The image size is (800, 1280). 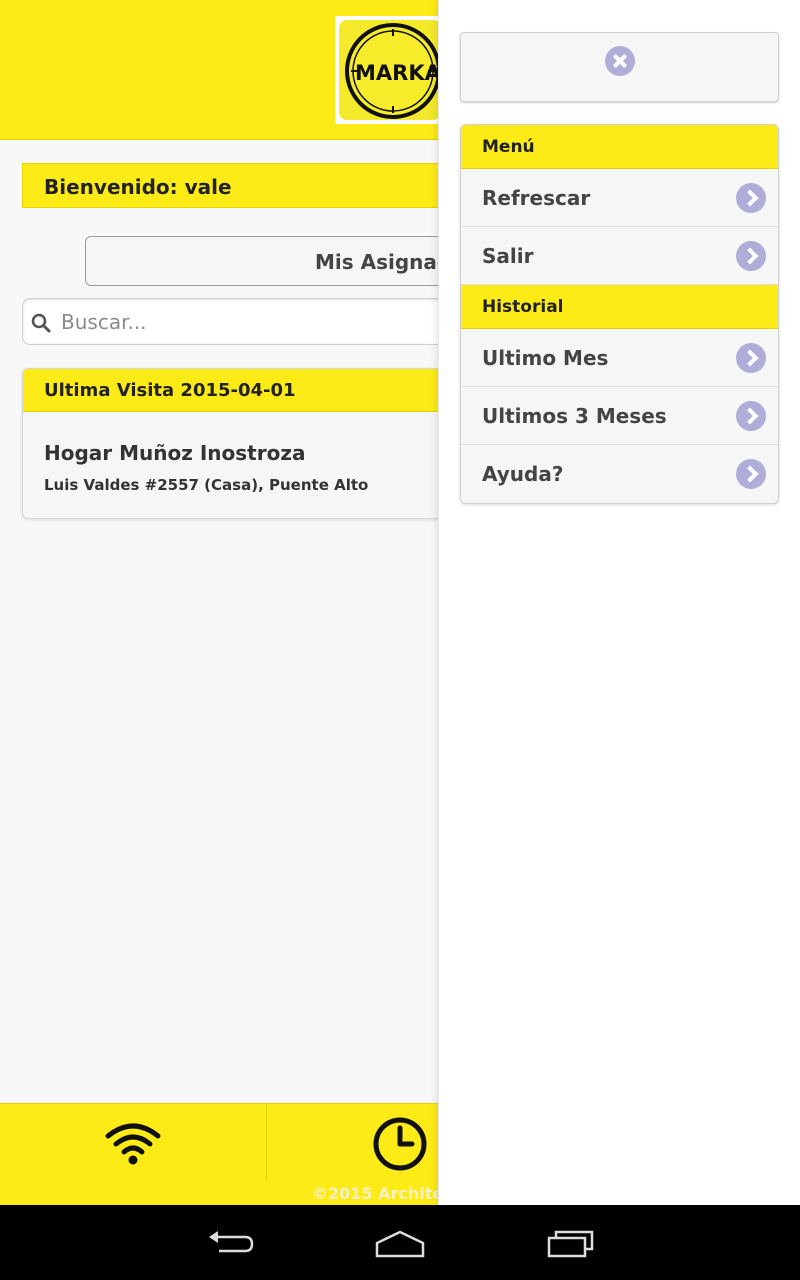 I want to click on history-header: Historial, so click(x=619, y=307).